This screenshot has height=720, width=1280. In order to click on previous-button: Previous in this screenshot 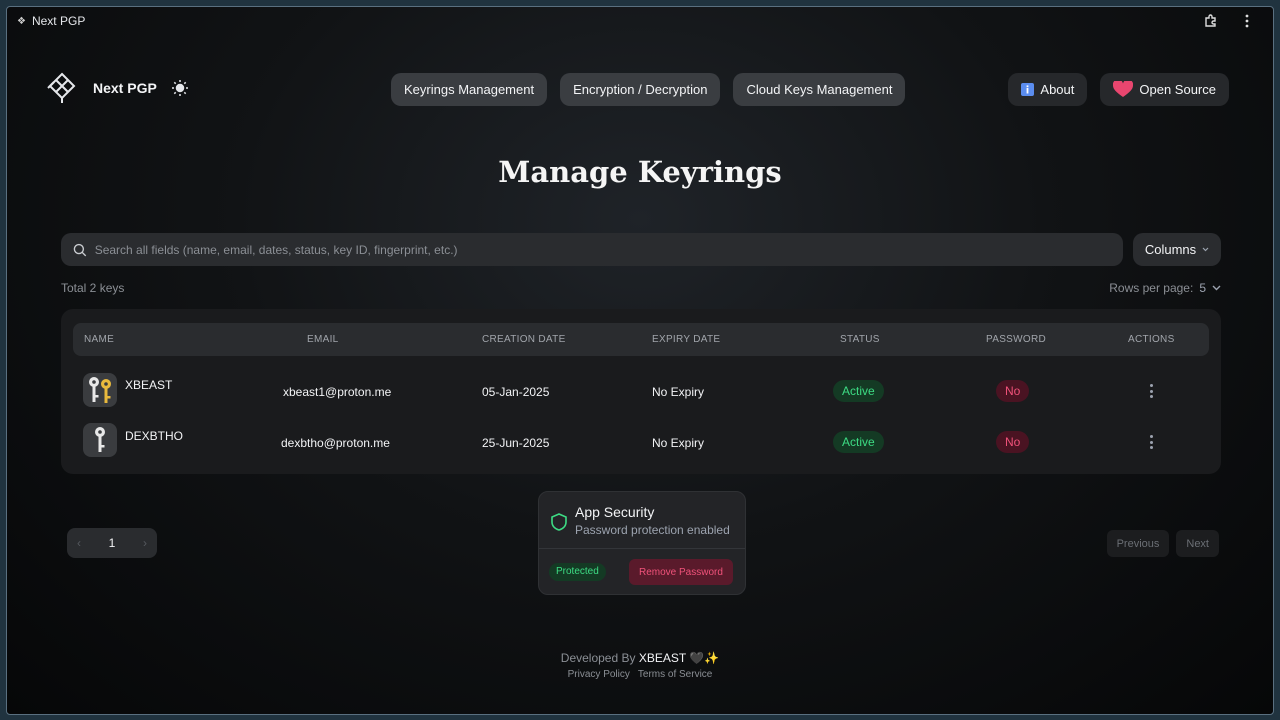, I will do `click(1138, 543)`.